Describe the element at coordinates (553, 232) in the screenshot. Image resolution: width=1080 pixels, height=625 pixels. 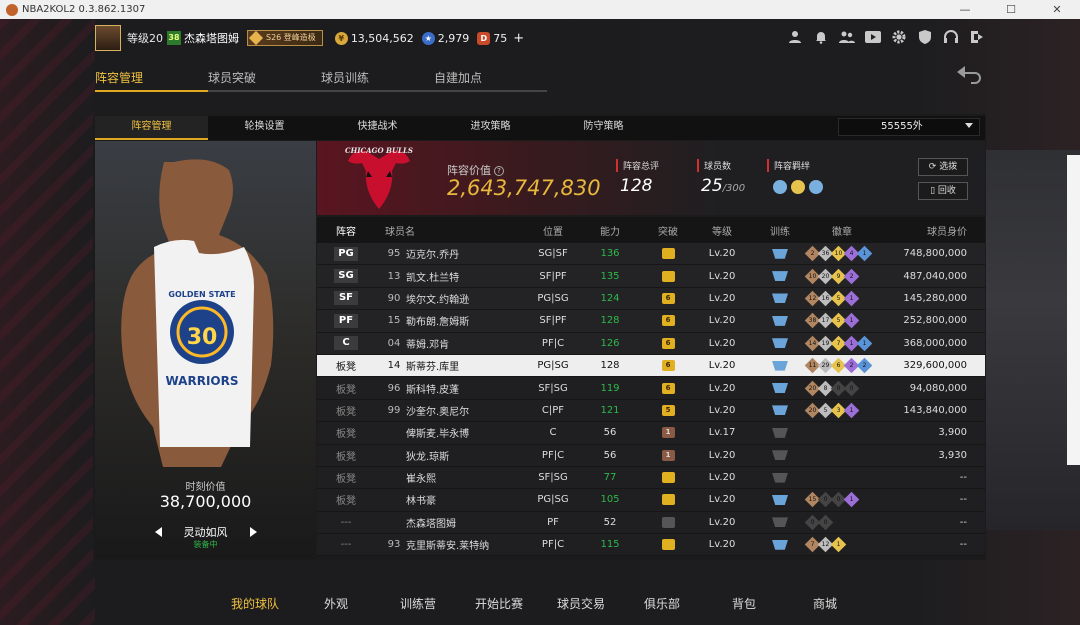
I see `col-position: 位置` at that location.